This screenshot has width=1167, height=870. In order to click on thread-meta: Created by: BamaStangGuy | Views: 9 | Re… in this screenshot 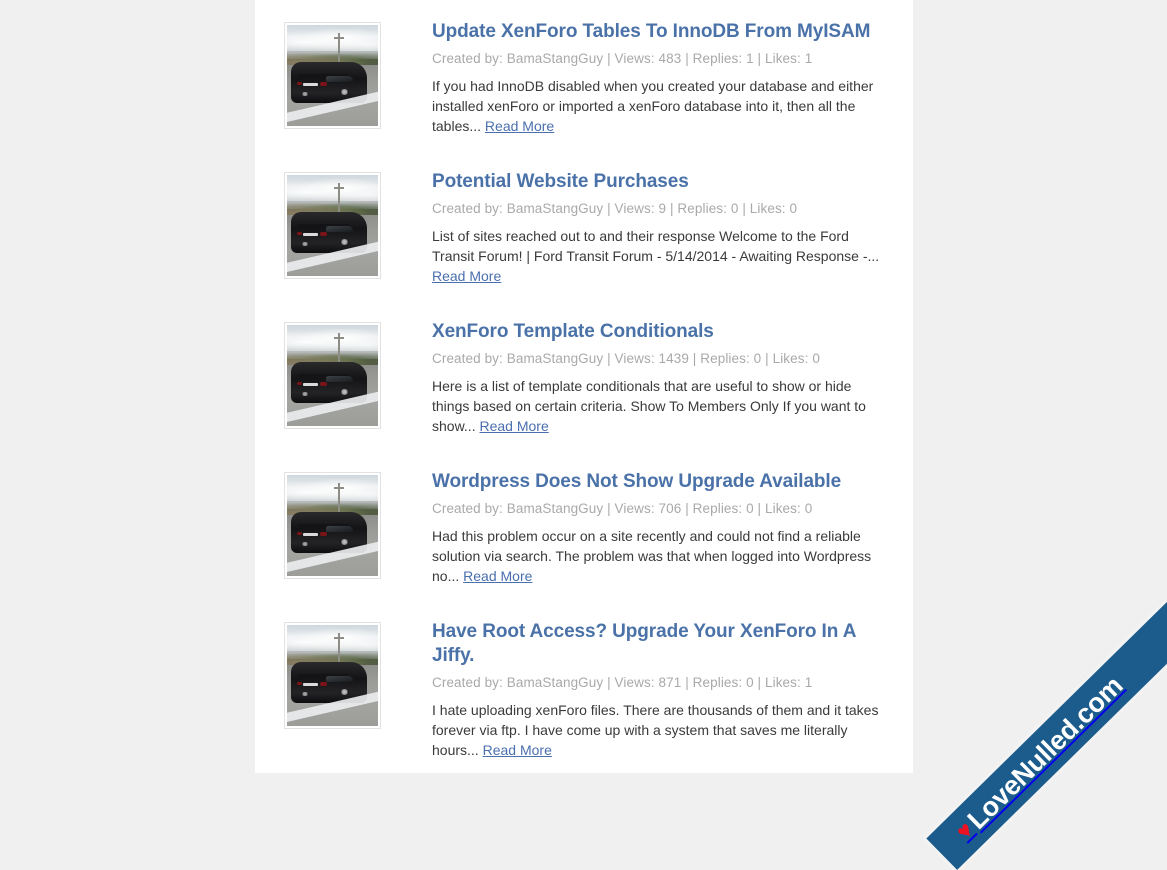, I will do `click(615, 208)`.